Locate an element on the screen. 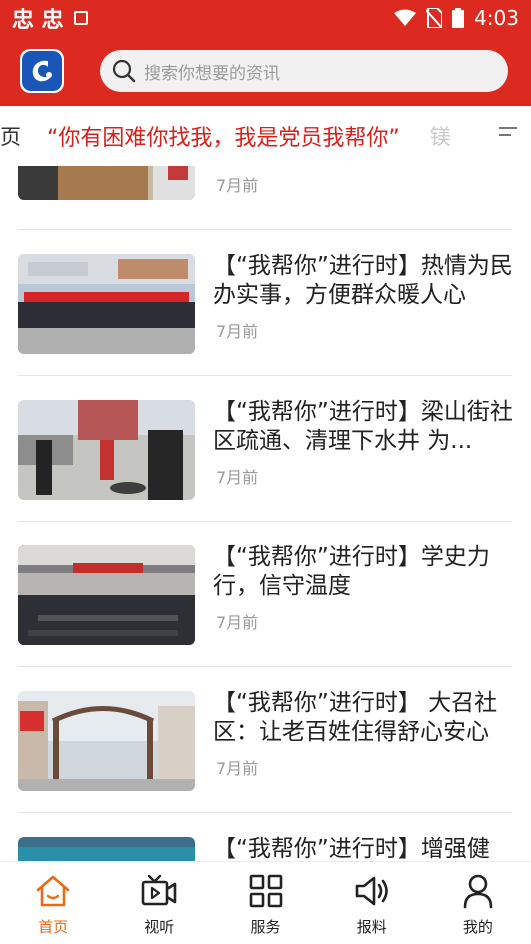 The width and height of the screenshot is (531, 944). search-placeholder: 搜索你想要的资讯 is located at coordinates (212, 71).